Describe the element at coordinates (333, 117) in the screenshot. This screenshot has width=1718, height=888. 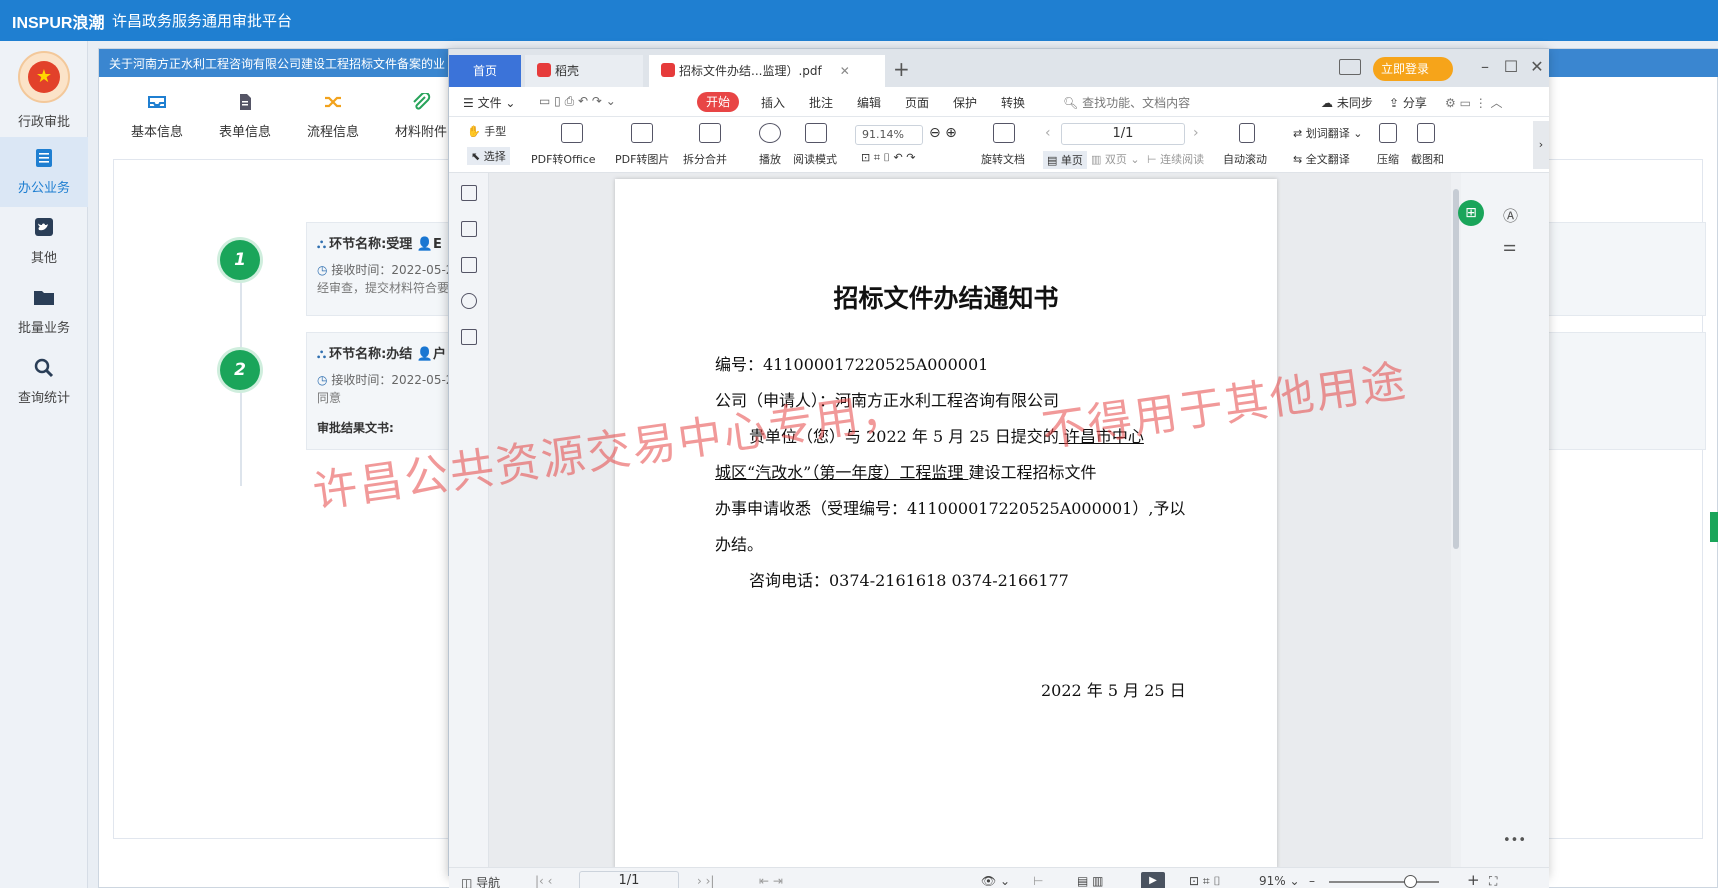
I see `tab-process-info: 流程信息` at that location.